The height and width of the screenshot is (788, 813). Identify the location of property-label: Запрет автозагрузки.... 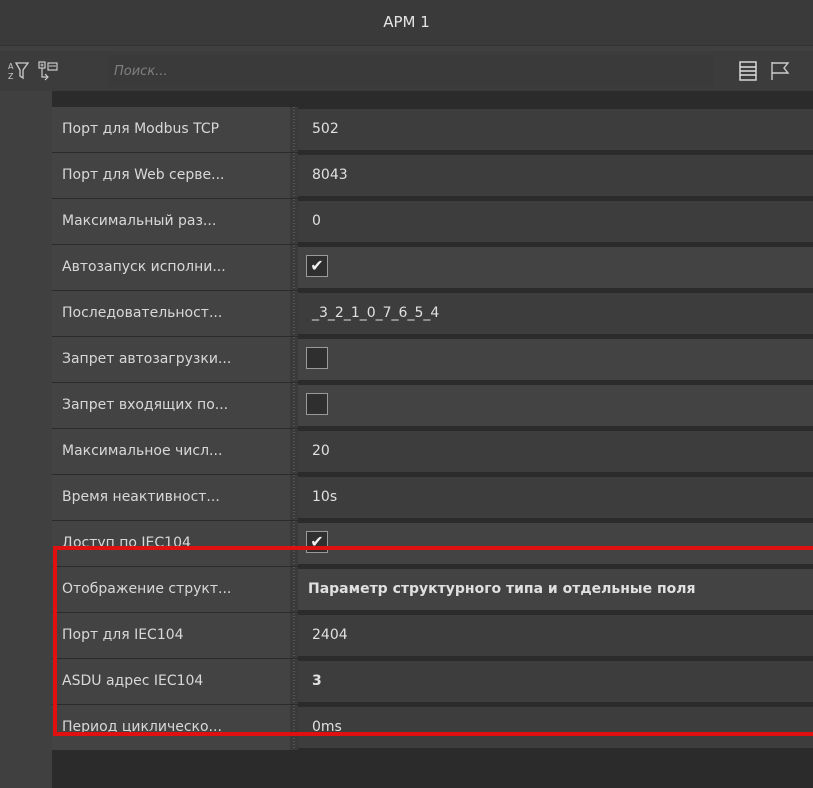
(171, 359).